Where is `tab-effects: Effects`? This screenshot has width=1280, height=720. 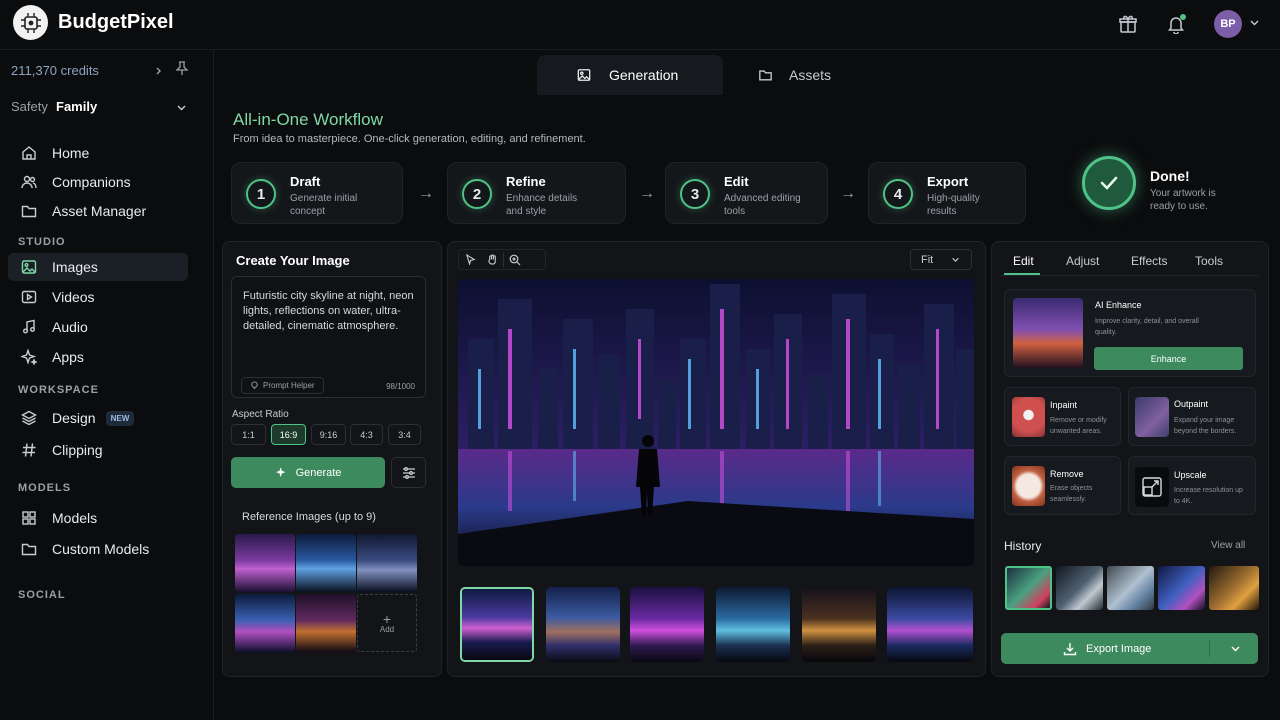
tab-effects: Effects is located at coordinates (1149, 261).